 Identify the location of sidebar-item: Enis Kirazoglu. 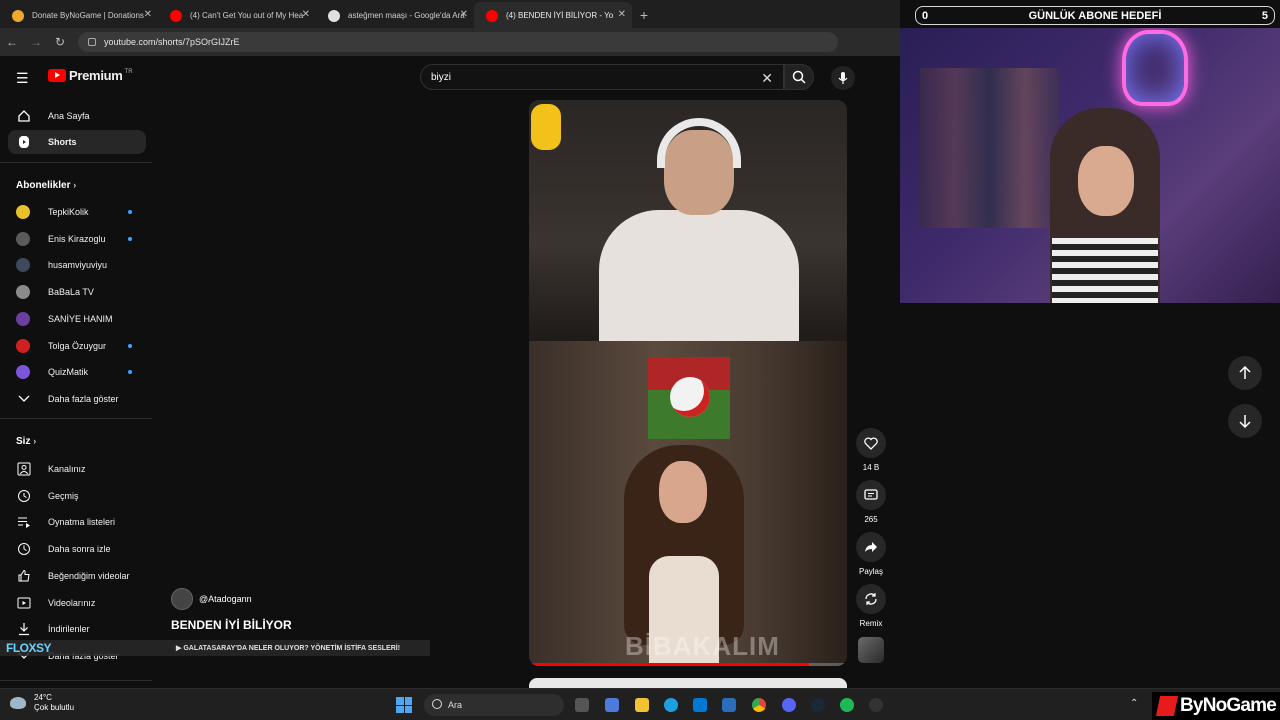
(77, 239).